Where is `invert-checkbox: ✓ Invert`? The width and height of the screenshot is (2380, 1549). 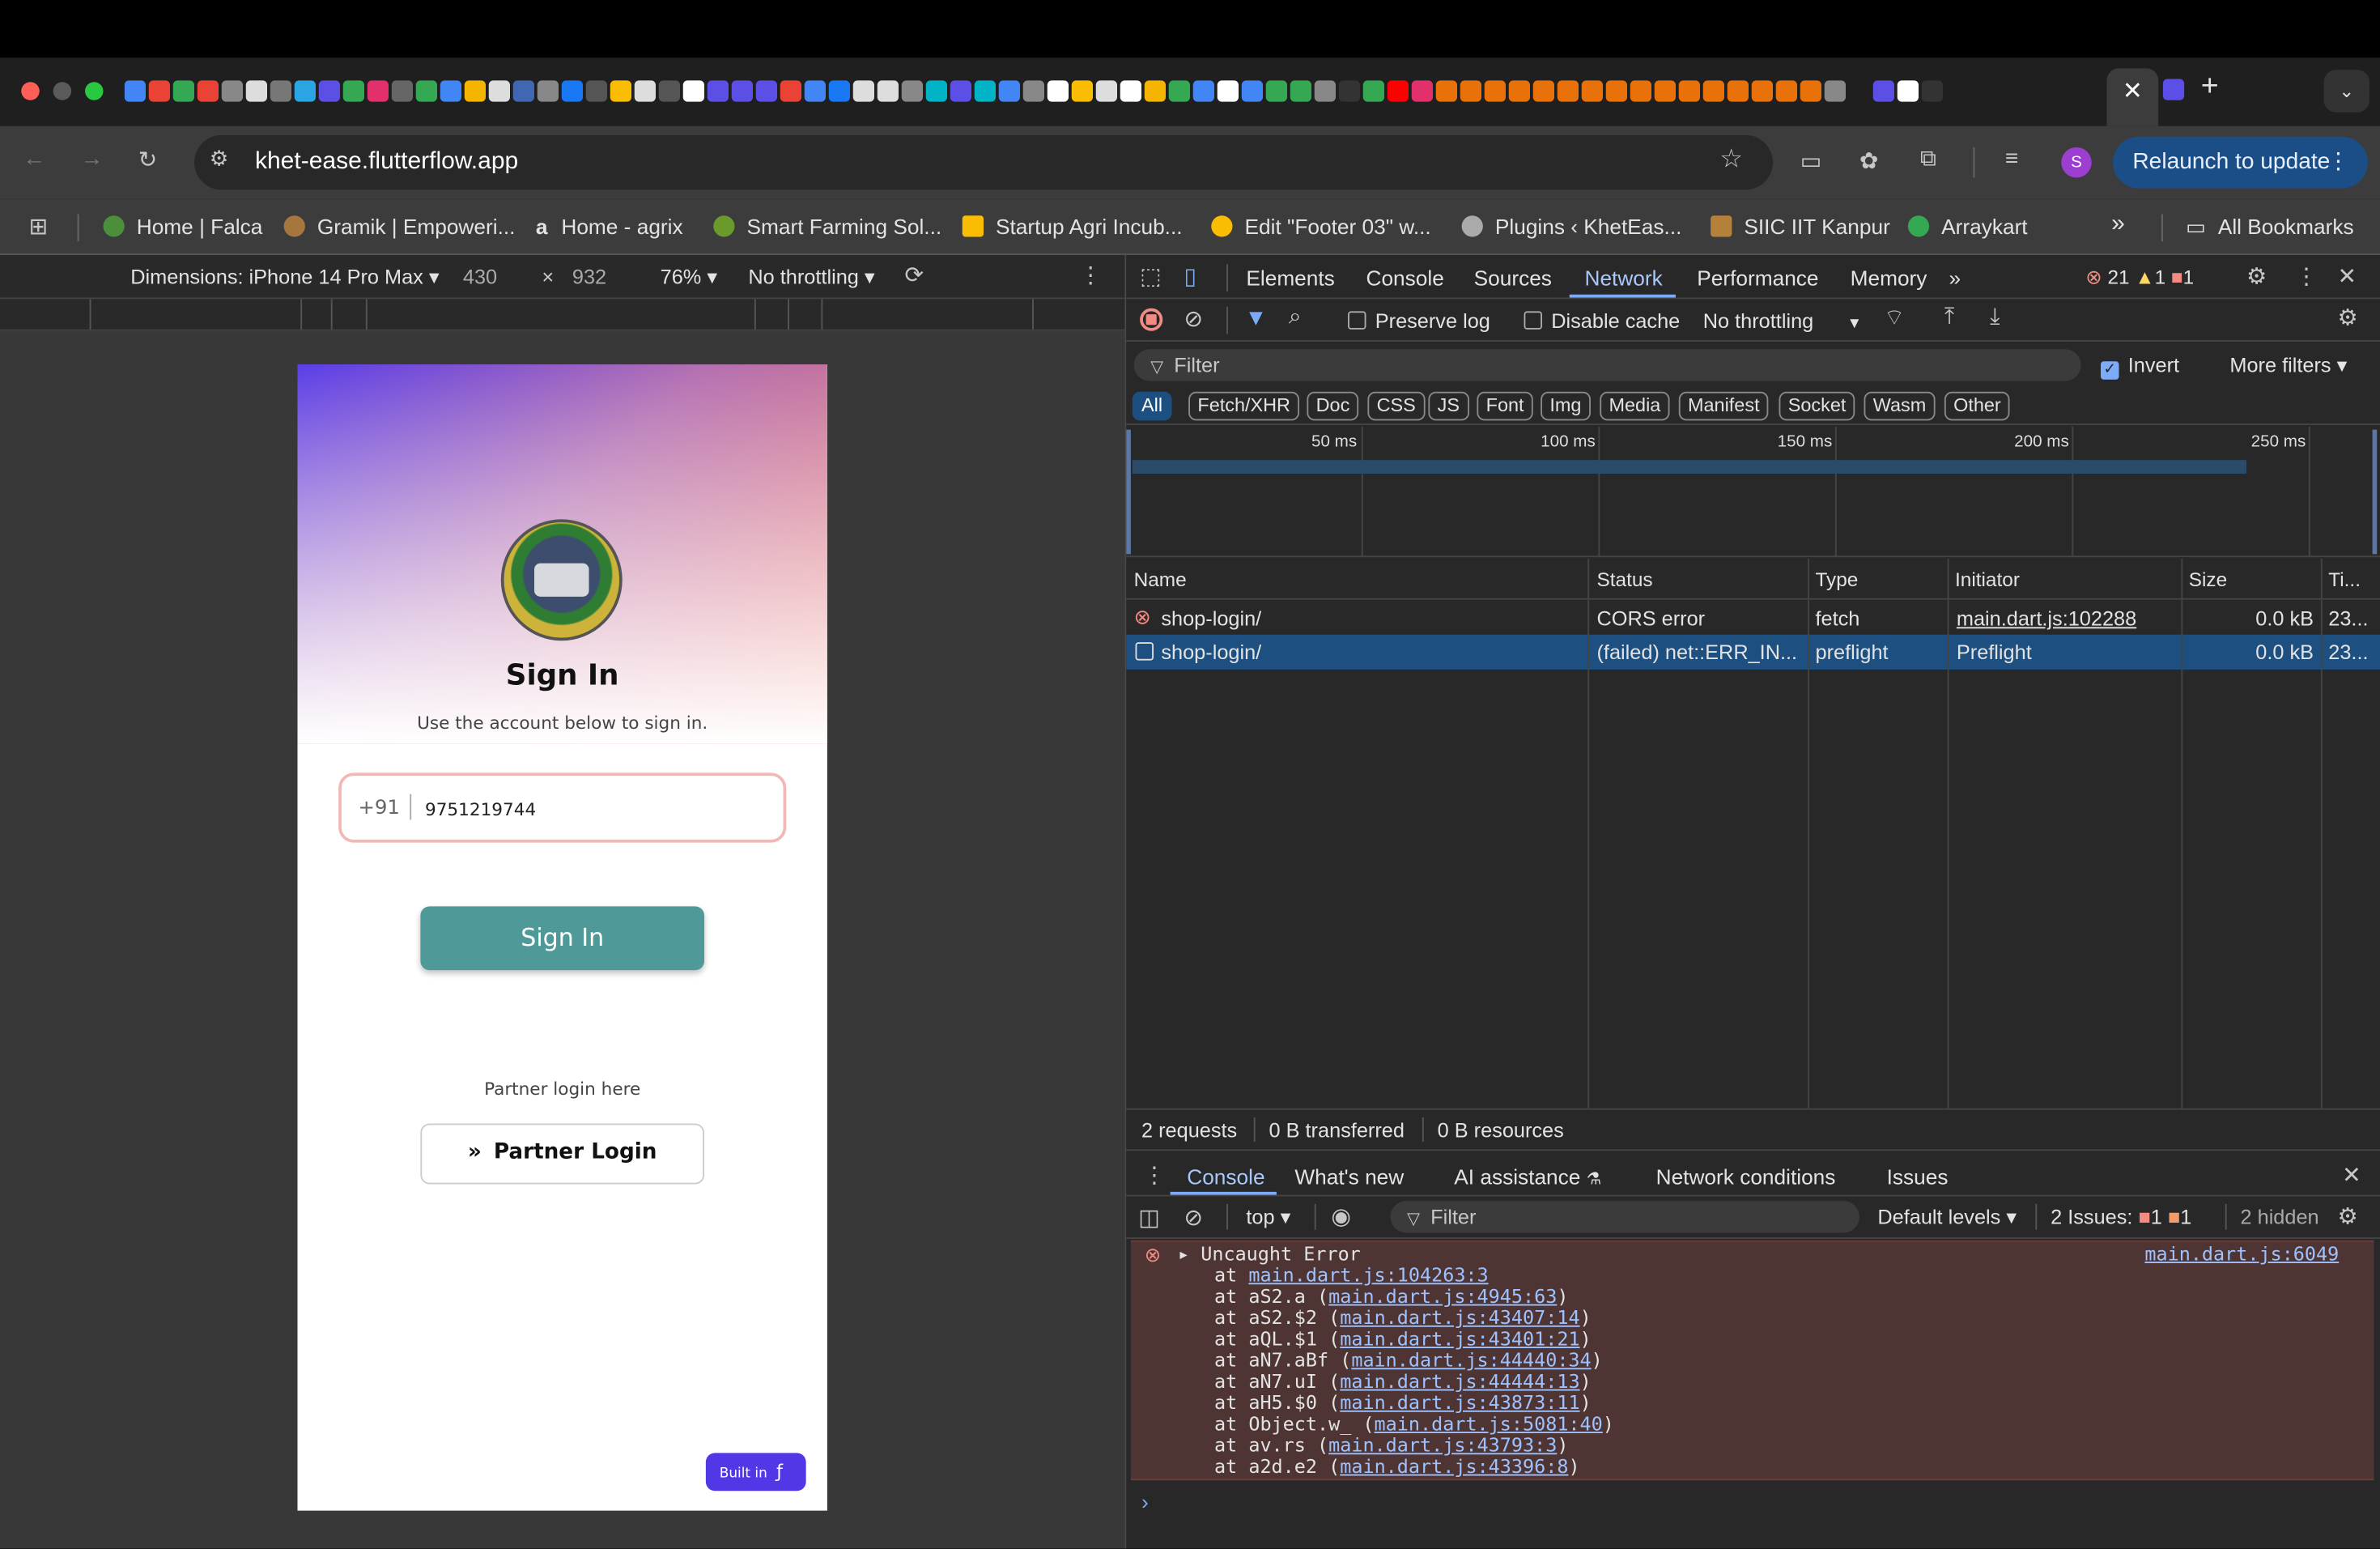
invert-checkbox: ✓ Invert is located at coordinates (2140, 367).